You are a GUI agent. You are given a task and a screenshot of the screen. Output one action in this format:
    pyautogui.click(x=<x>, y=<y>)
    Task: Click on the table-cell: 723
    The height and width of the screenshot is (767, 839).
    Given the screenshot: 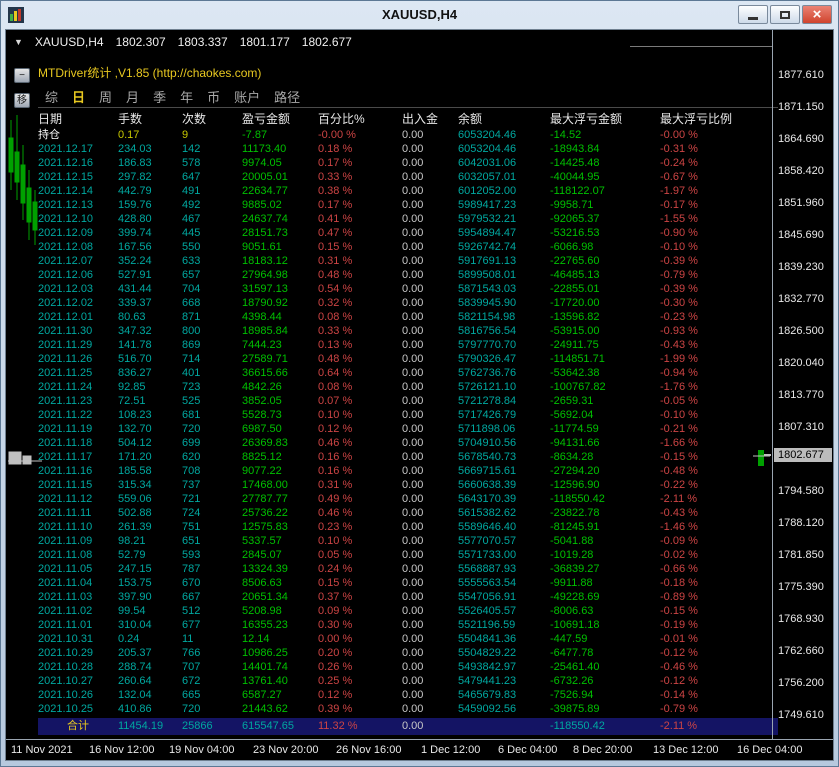 What is the action you would take?
    pyautogui.click(x=191, y=387)
    